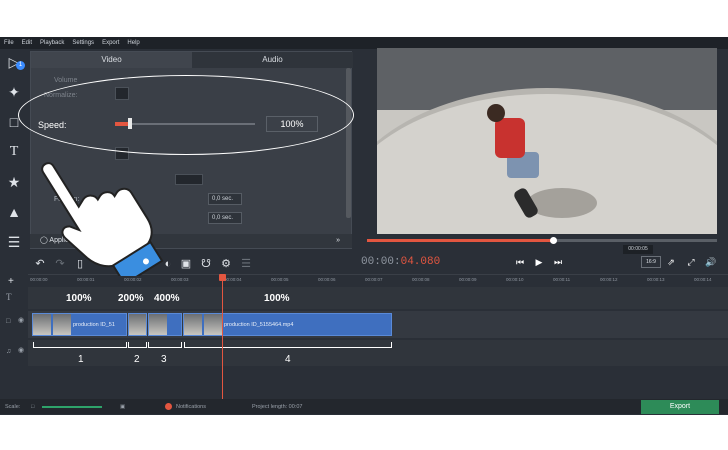 This screenshot has width=728, height=450. Describe the element at coordinates (656, 279) in the screenshot. I see `ruler-tick: 00:00:13` at that location.